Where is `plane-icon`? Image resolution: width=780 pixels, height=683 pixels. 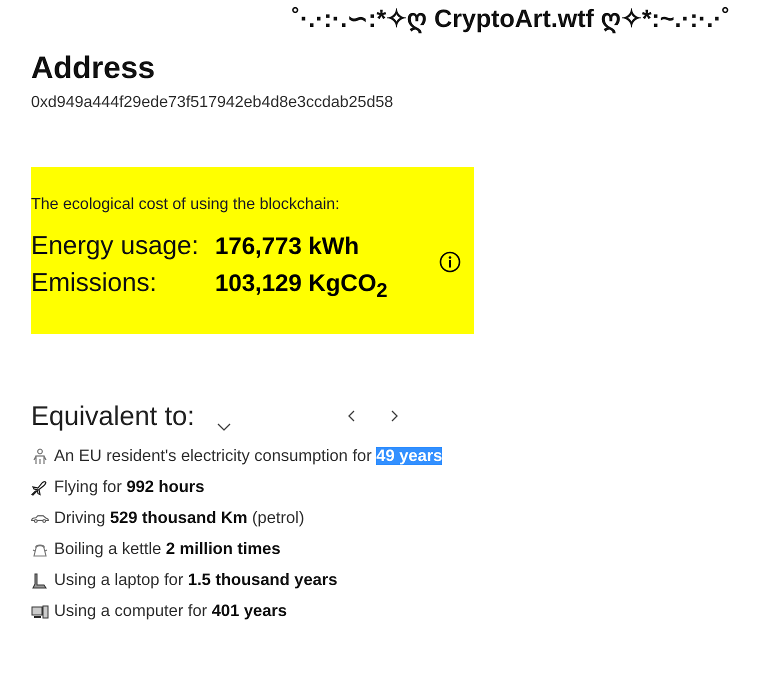 plane-icon is located at coordinates (40, 487).